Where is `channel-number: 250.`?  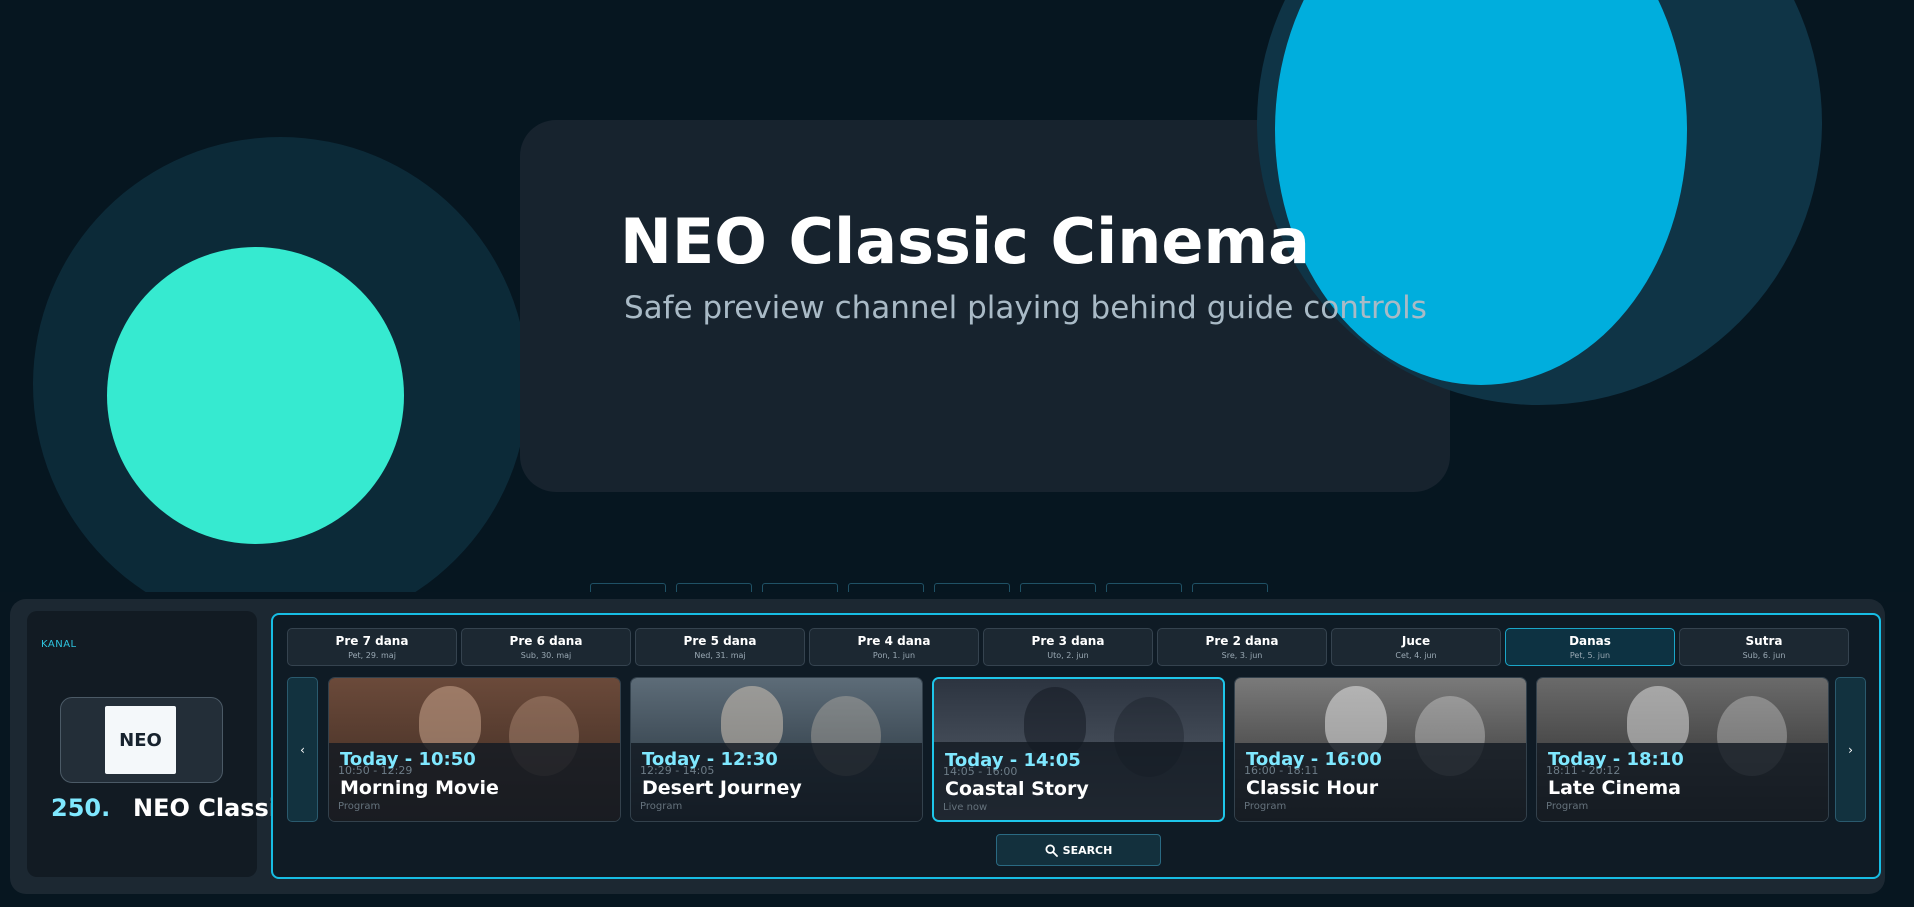
channel-number: 250. is located at coordinates (81, 808).